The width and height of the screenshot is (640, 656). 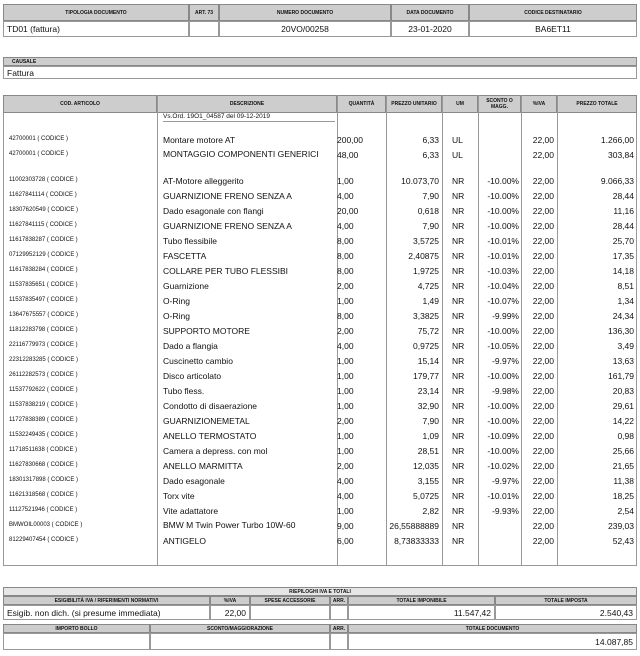 I want to click on col-header-sconto: SCONTO O MAGG., so click(x=499, y=104).